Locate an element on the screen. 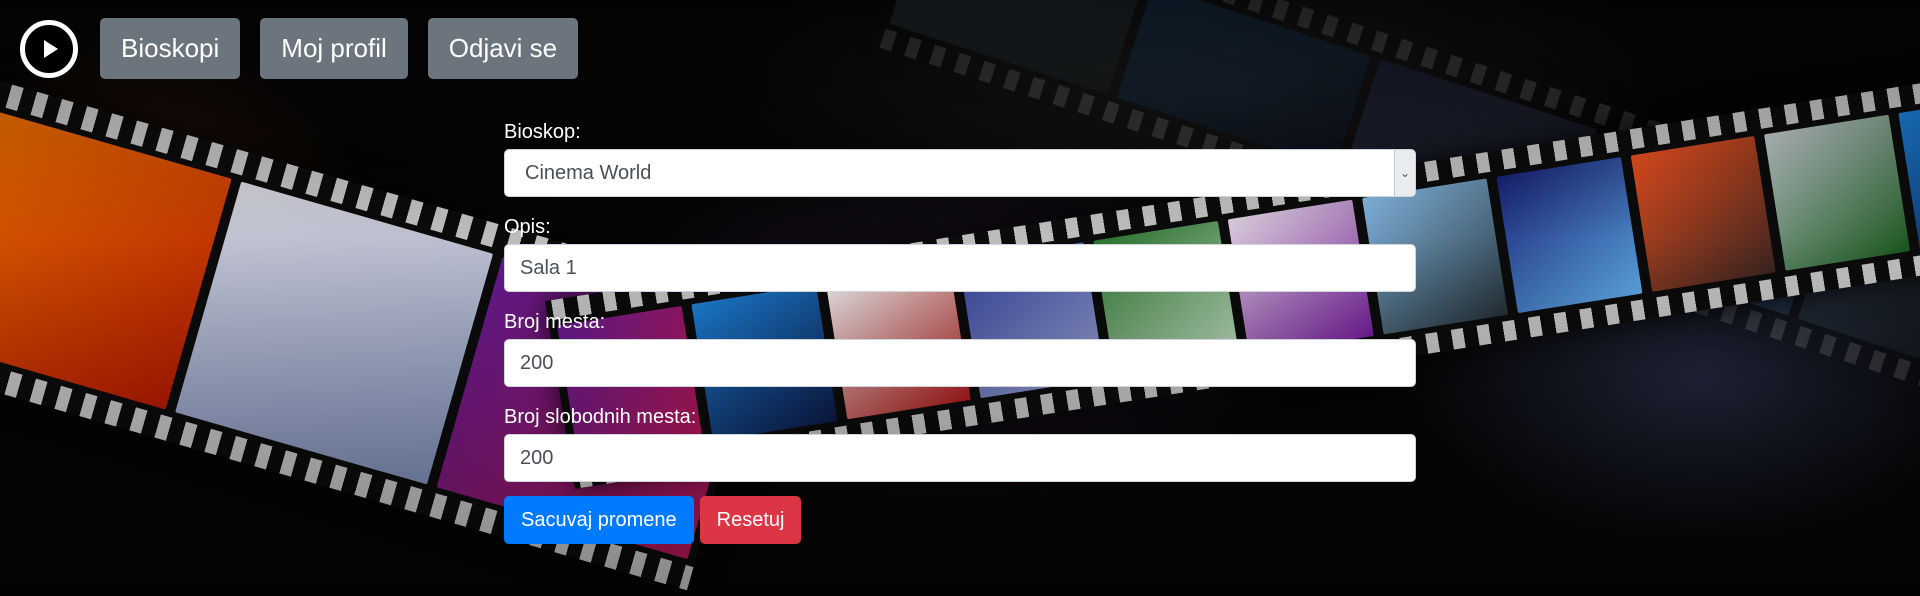 The image size is (1920, 596). free-seats-label: Broj slobodnih mesta: is located at coordinates (600, 417).